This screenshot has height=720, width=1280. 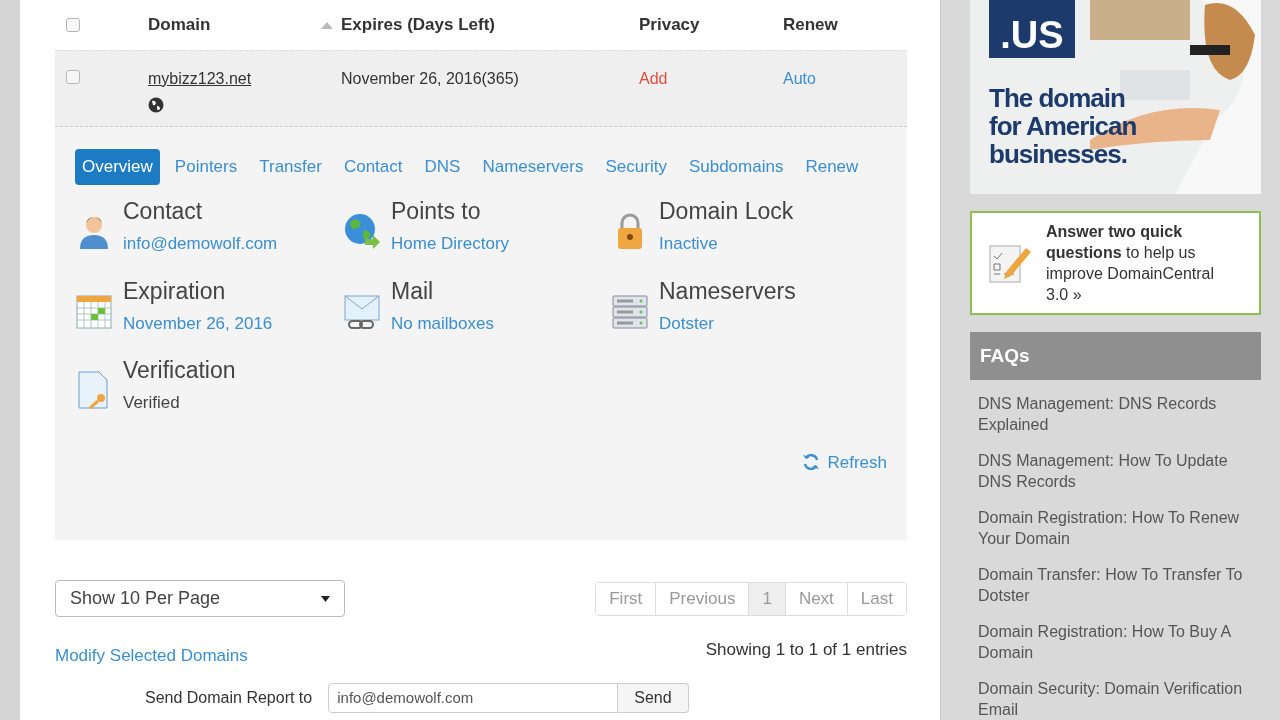 What do you see at coordinates (533, 167) in the screenshot?
I see `tab: Nameservers` at bounding box center [533, 167].